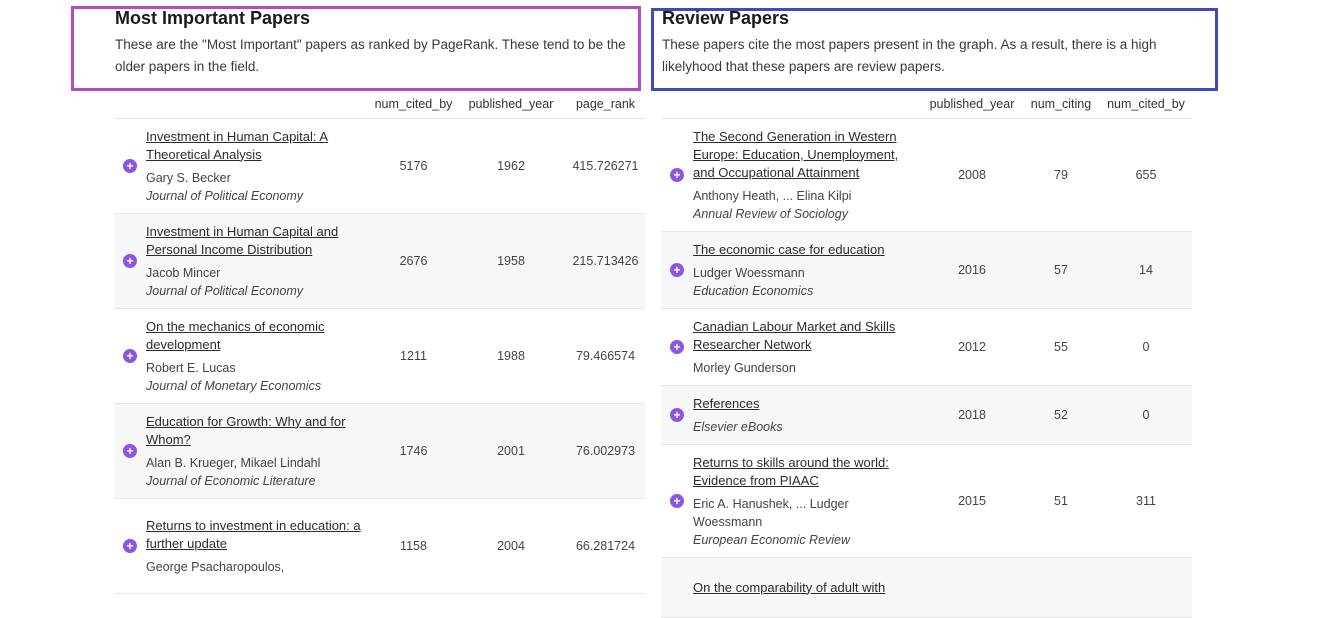  Describe the element at coordinates (772, 195) in the screenshot. I see `paper-authors: Anthony Heath, ... Elina Kilpi` at that location.